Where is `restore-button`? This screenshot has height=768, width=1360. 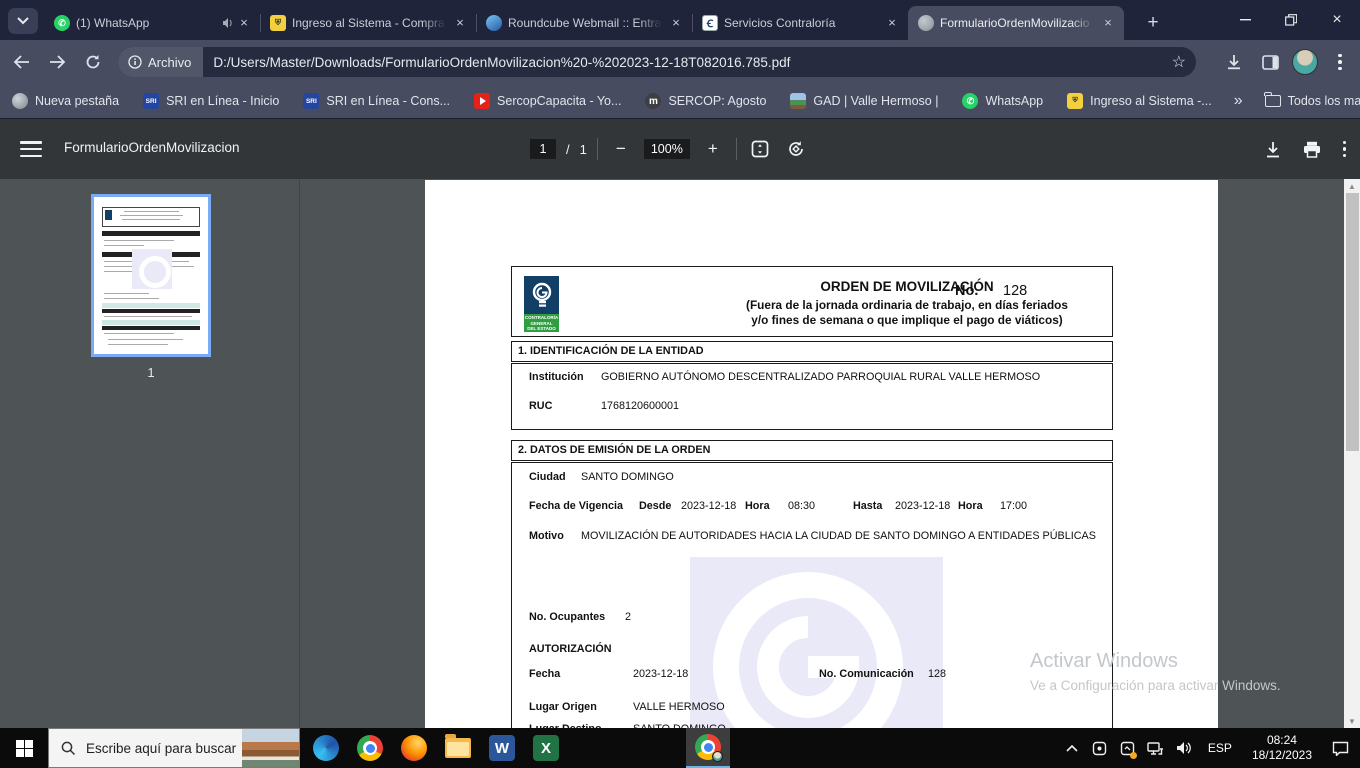
restore-button is located at coordinates (1291, 20).